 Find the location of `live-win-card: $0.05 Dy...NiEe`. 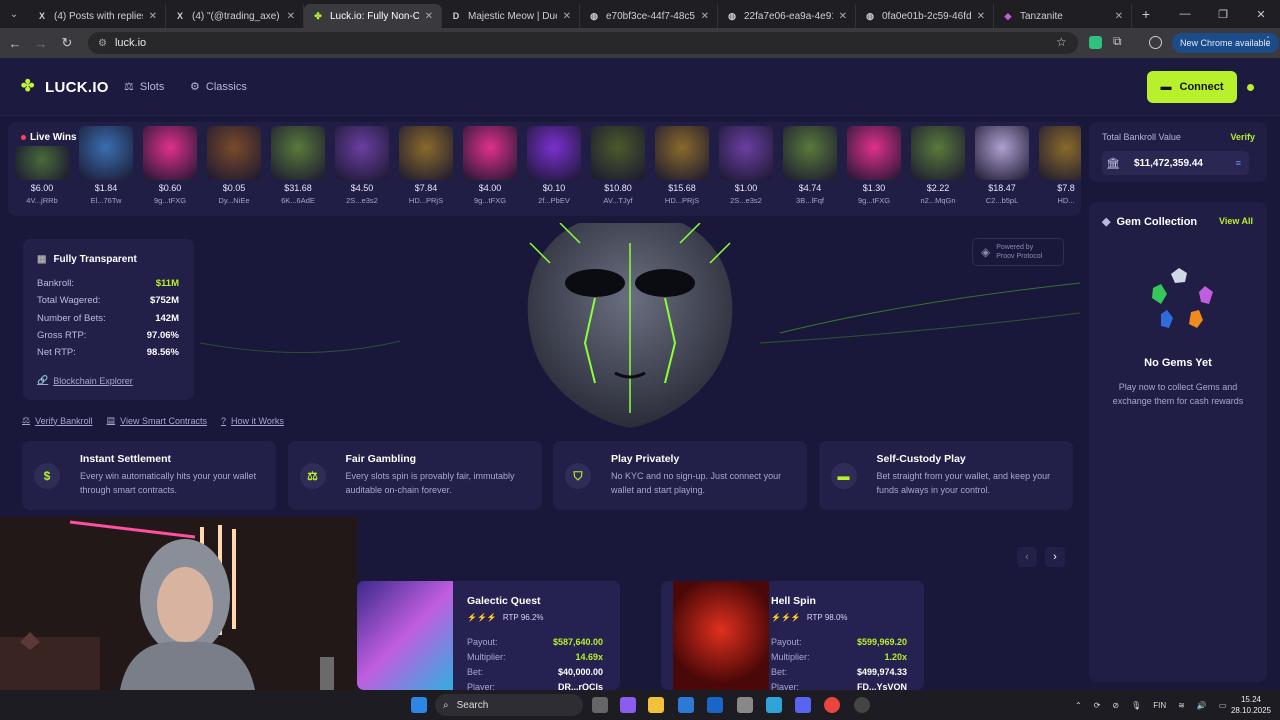

live-win-card: $0.05 Dy...NiEe is located at coordinates (234, 165).